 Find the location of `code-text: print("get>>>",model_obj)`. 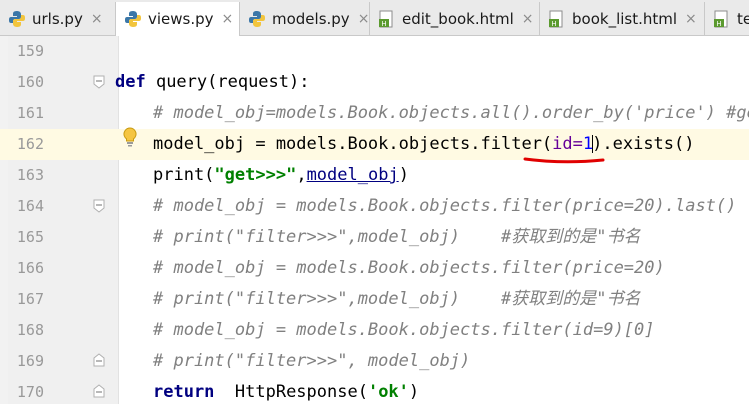

code-text: print("get>>>",model_obj) is located at coordinates (281, 175).